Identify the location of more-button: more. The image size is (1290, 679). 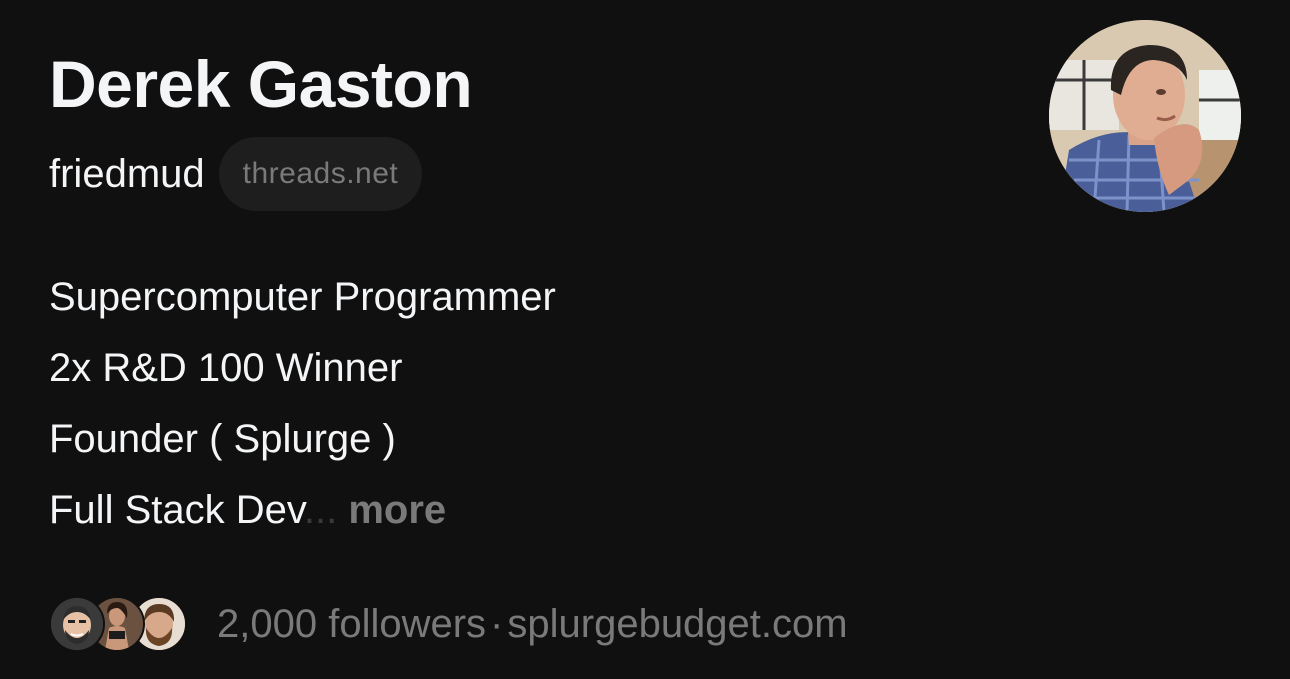
(397, 510).